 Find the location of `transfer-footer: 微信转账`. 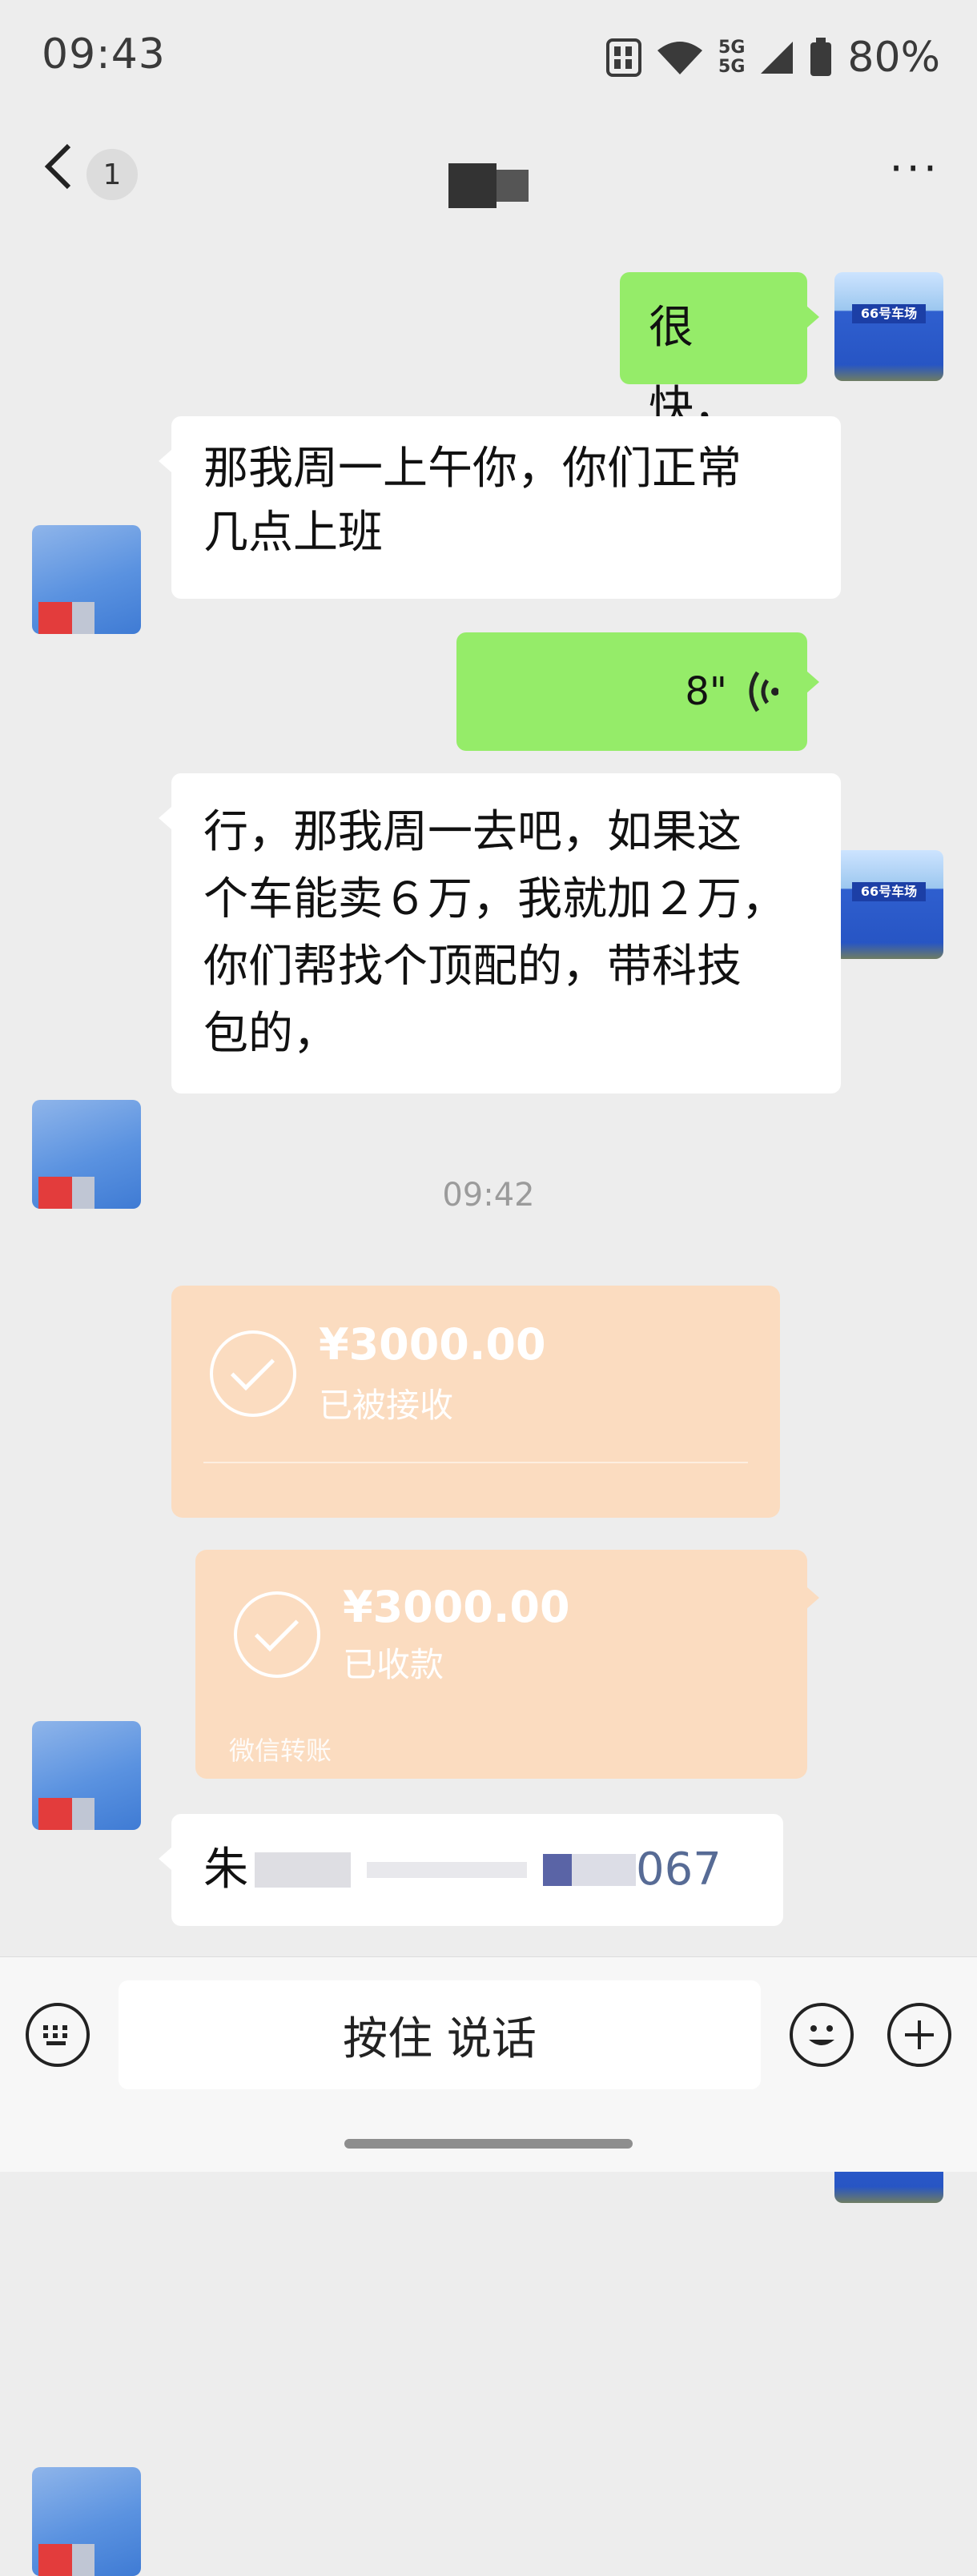

transfer-footer: 微信转账 is located at coordinates (280, 1750).